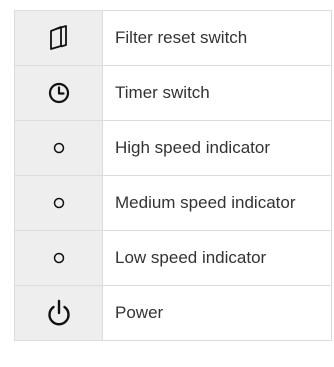 Image resolution: width=334 pixels, height=367 pixels. Describe the element at coordinates (217, 313) in the screenshot. I see `legend-label: Power` at that location.